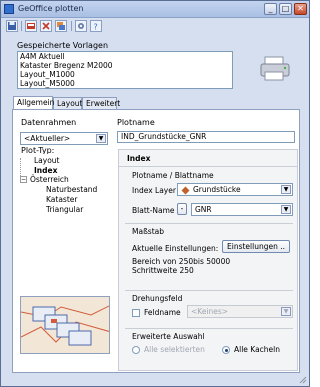 The height and width of the screenshot is (387, 320). Describe the element at coordinates (270, 9) in the screenshot. I see `minimize-button: _` at that location.